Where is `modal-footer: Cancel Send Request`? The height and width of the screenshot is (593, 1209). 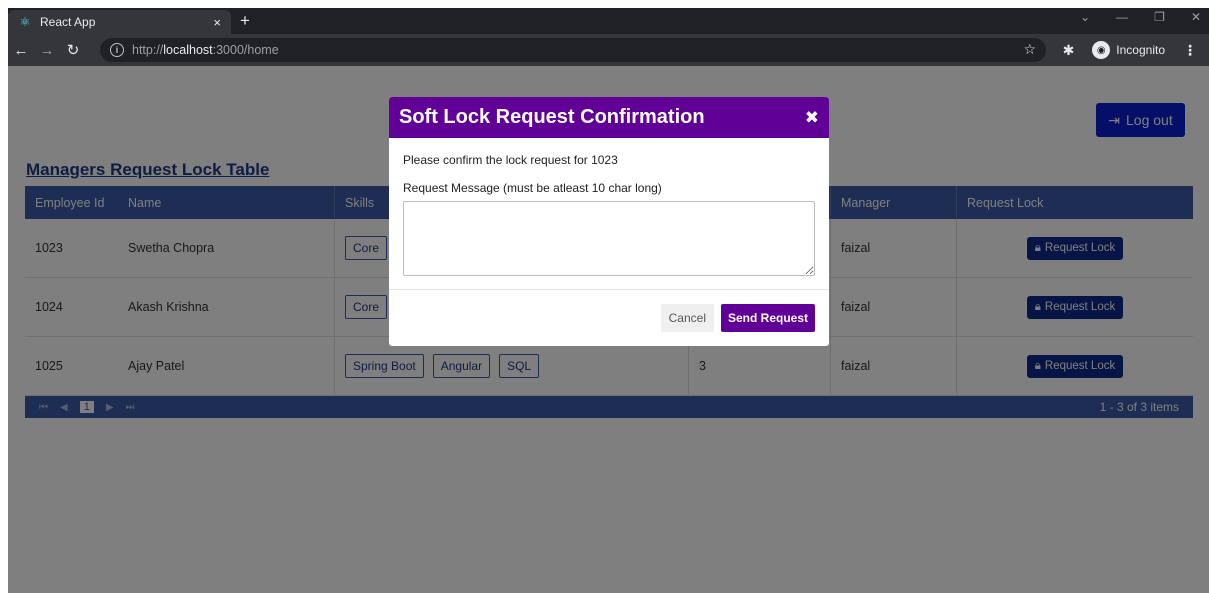 modal-footer: Cancel Send Request is located at coordinates (609, 318).